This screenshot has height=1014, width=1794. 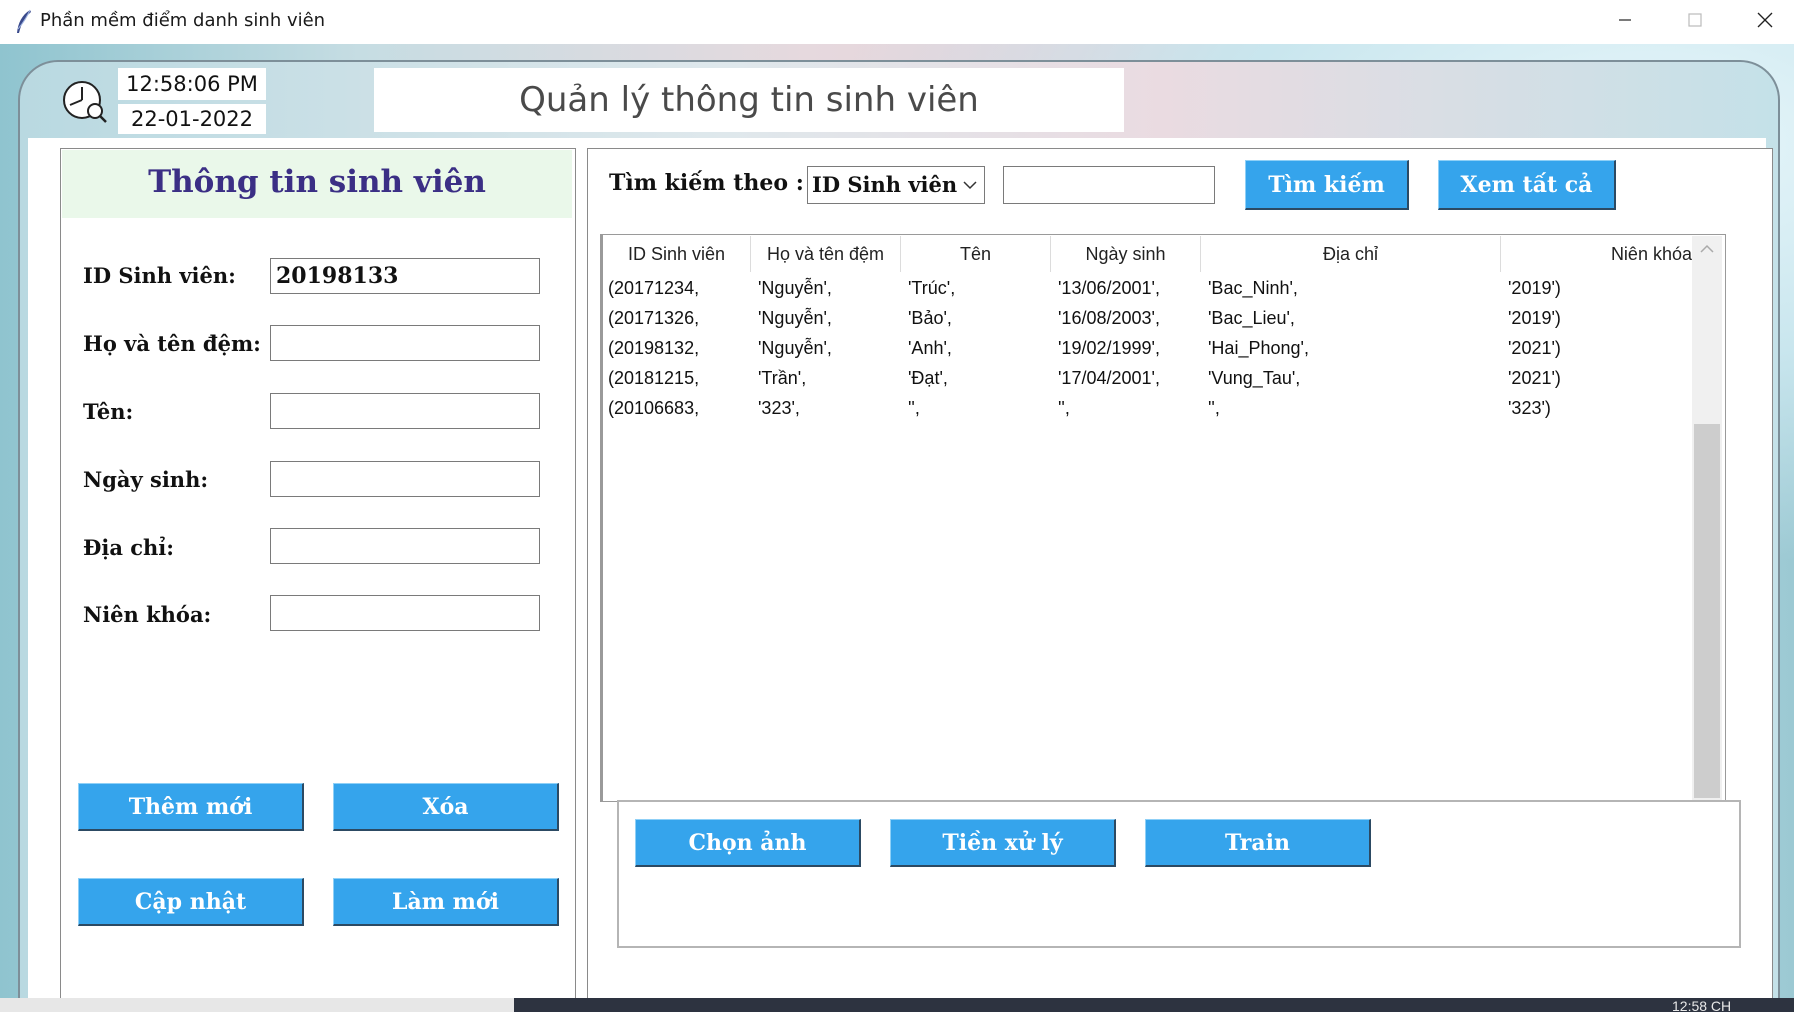 What do you see at coordinates (748, 843) in the screenshot?
I see `choose-image-button: Chọn ảnh` at bounding box center [748, 843].